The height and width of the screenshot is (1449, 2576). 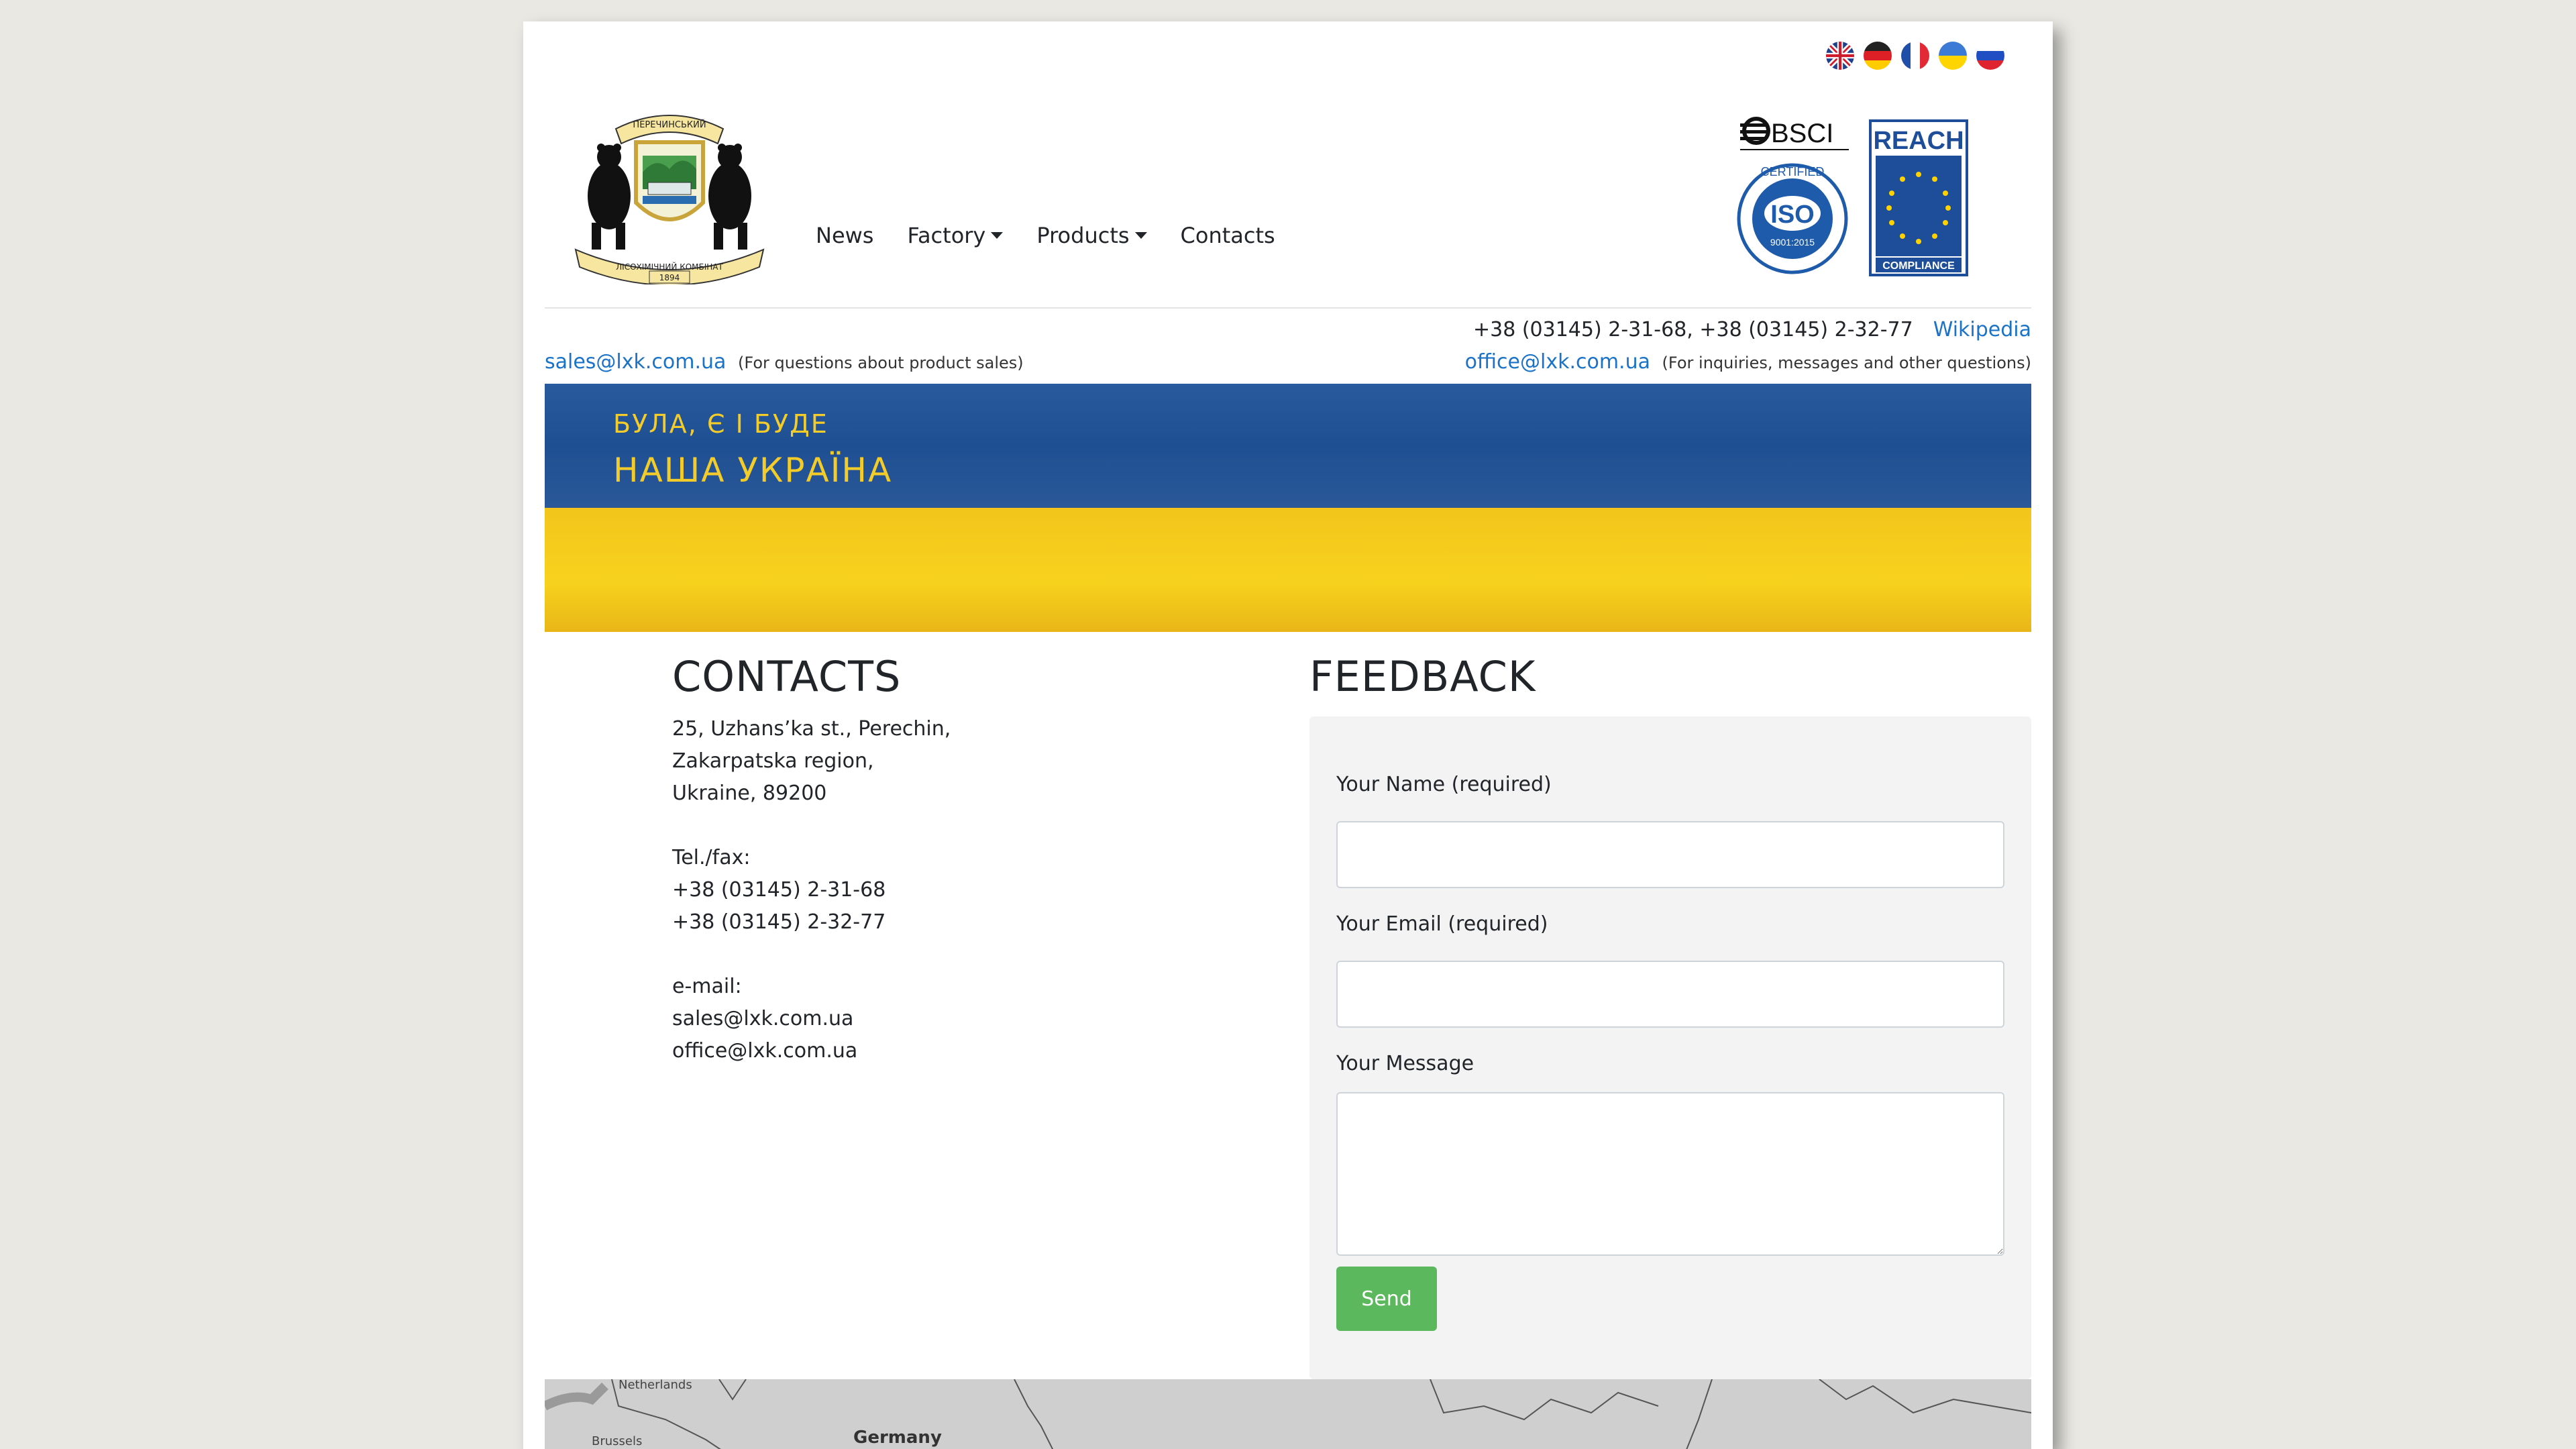 What do you see at coordinates (897, 1438) in the screenshot?
I see `map-label-germany: Germany` at bounding box center [897, 1438].